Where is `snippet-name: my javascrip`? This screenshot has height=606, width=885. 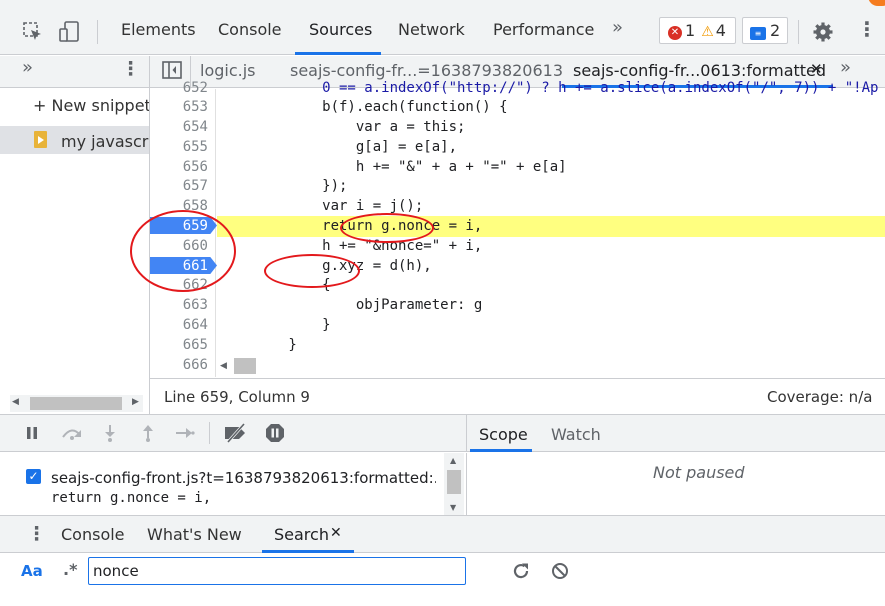 snippet-name: my javascrip is located at coordinates (105, 141).